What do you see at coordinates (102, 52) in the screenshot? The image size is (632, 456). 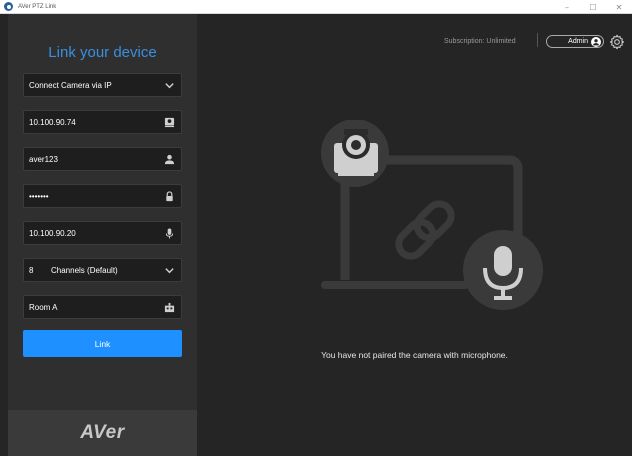 I see `sidebar-heading: Link your device` at bounding box center [102, 52].